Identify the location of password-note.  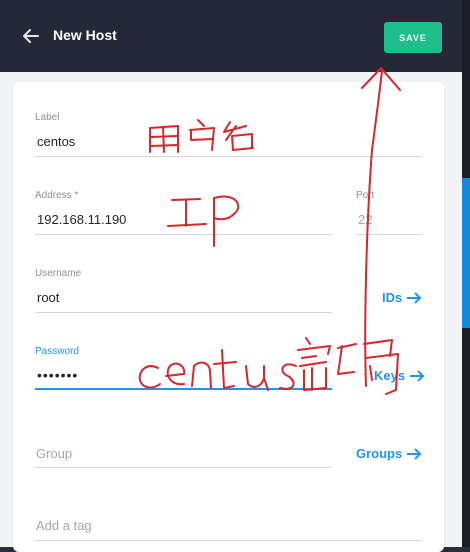
(268, 366).